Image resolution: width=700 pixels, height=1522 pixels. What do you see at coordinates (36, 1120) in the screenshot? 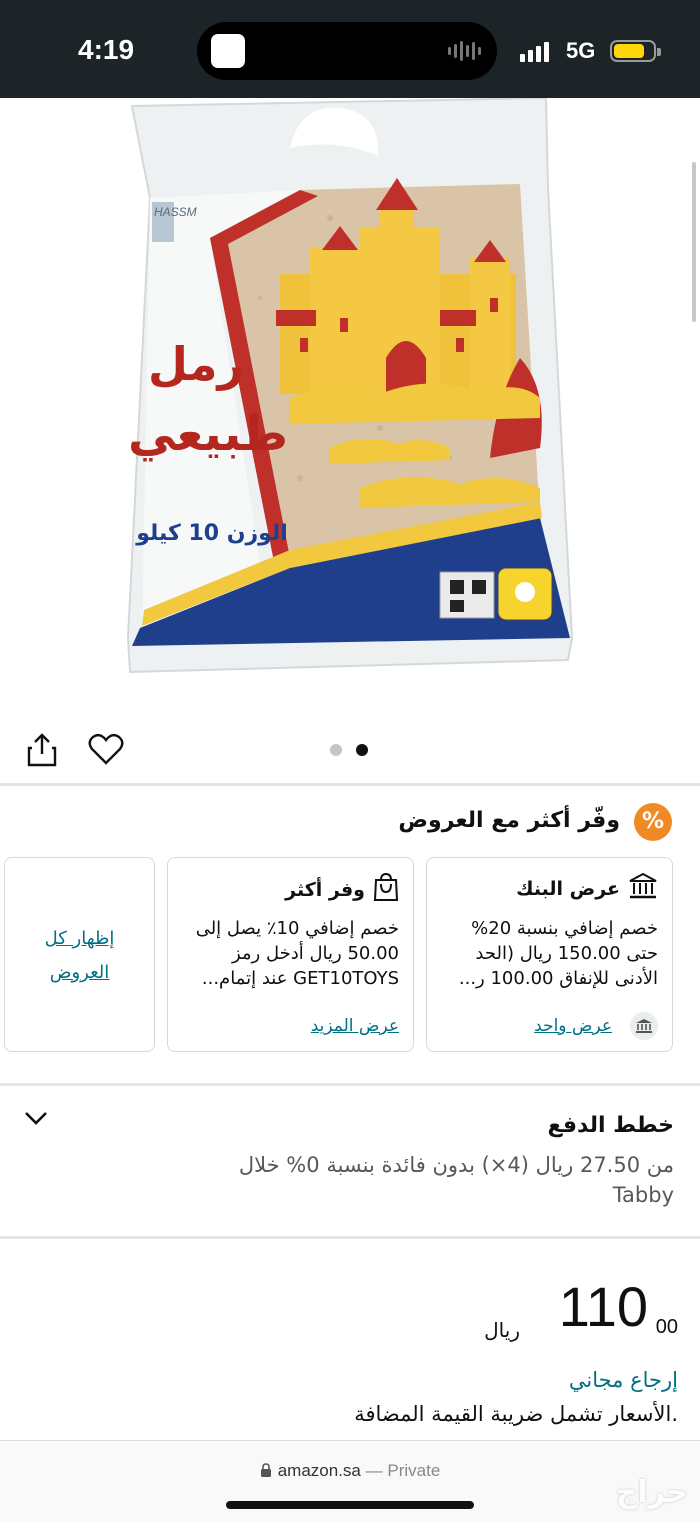
I see `chevron-down-icon` at bounding box center [36, 1120].